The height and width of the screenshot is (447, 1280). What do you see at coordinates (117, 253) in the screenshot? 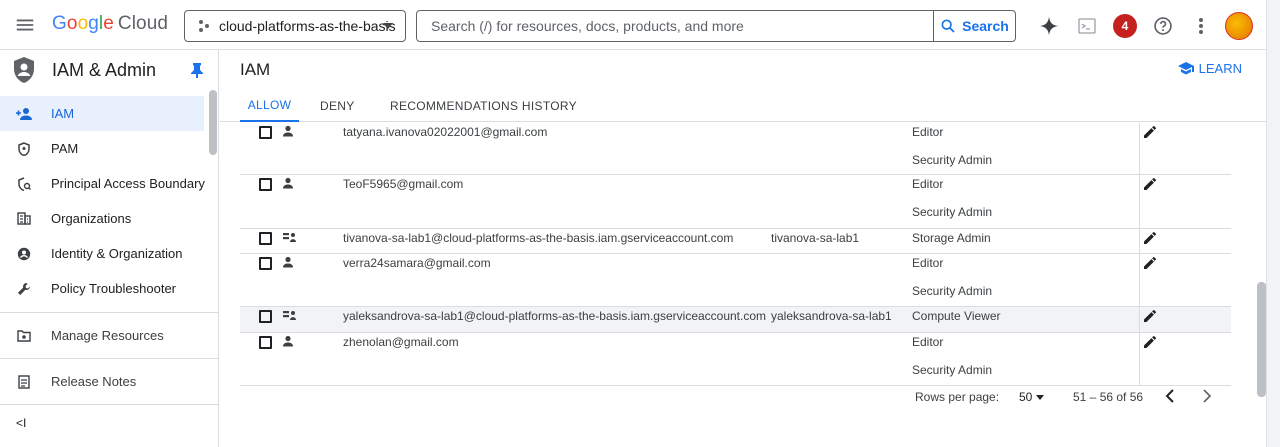
I see `sidebar-item-label: Identity & Organization` at bounding box center [117, 253].